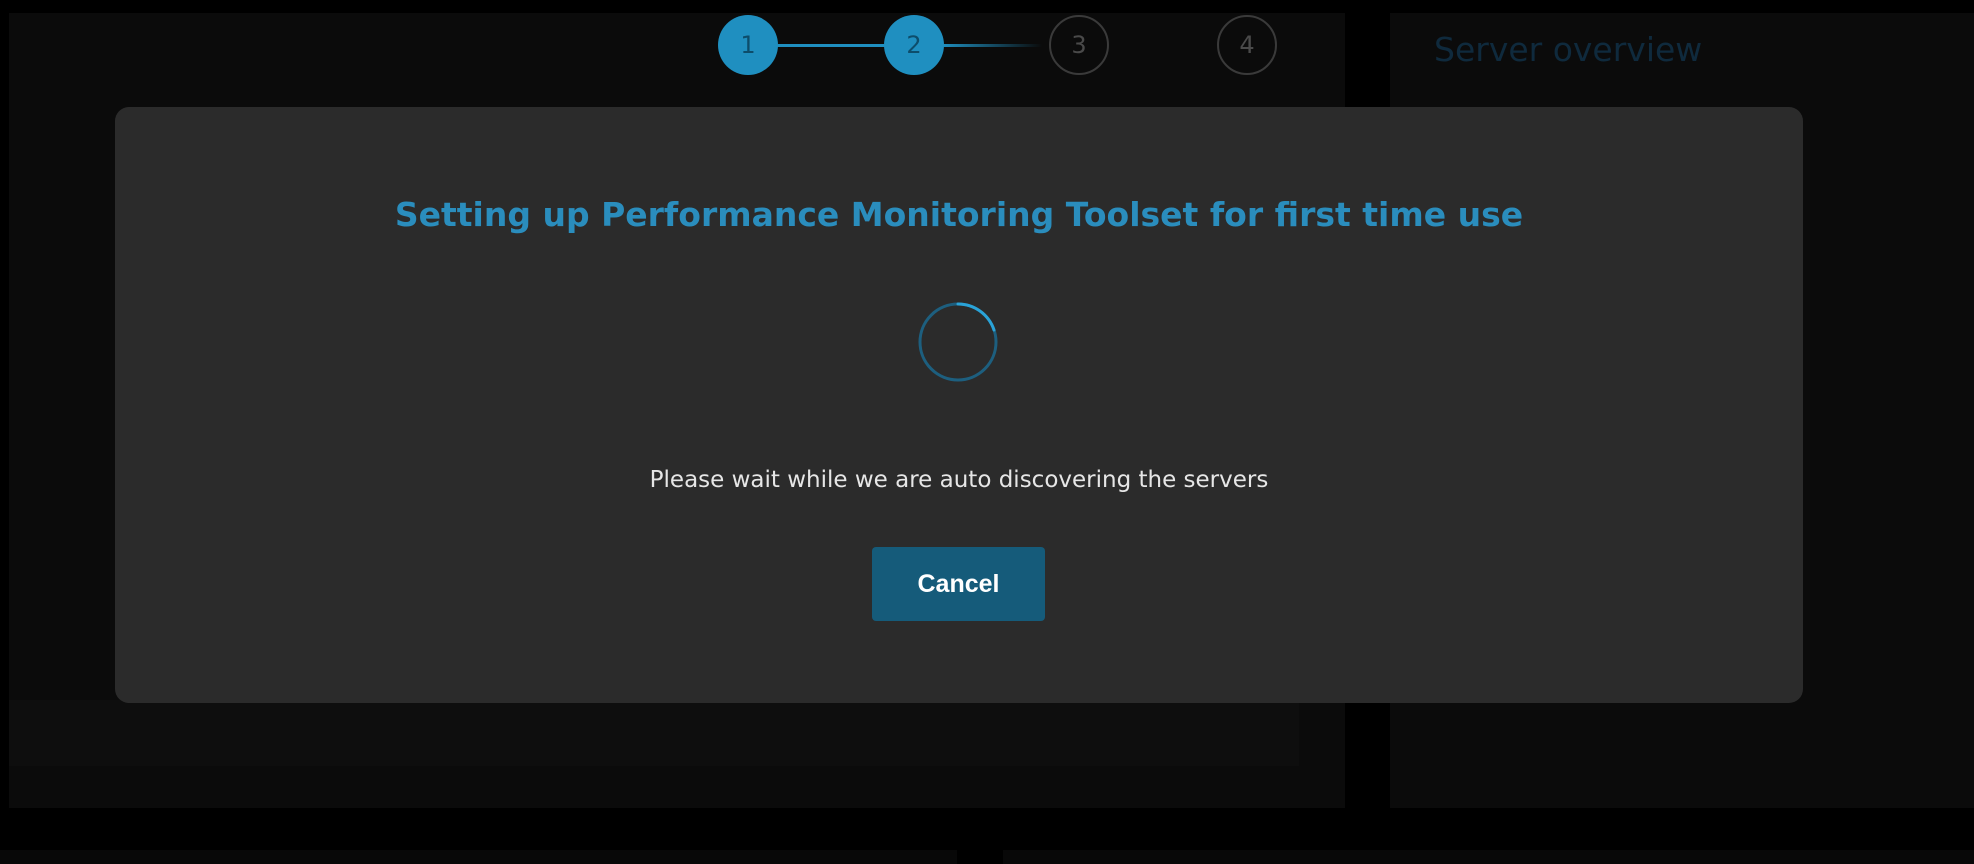 The width and height of the screenshot is (1974, 864). I want to click on step-3-label: 3, so click(1079, 45).